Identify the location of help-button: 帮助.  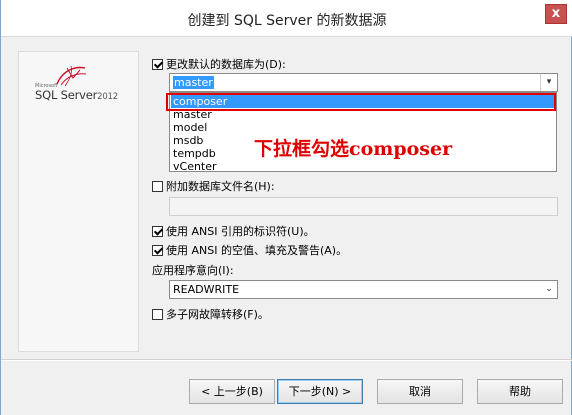
(520, 391).